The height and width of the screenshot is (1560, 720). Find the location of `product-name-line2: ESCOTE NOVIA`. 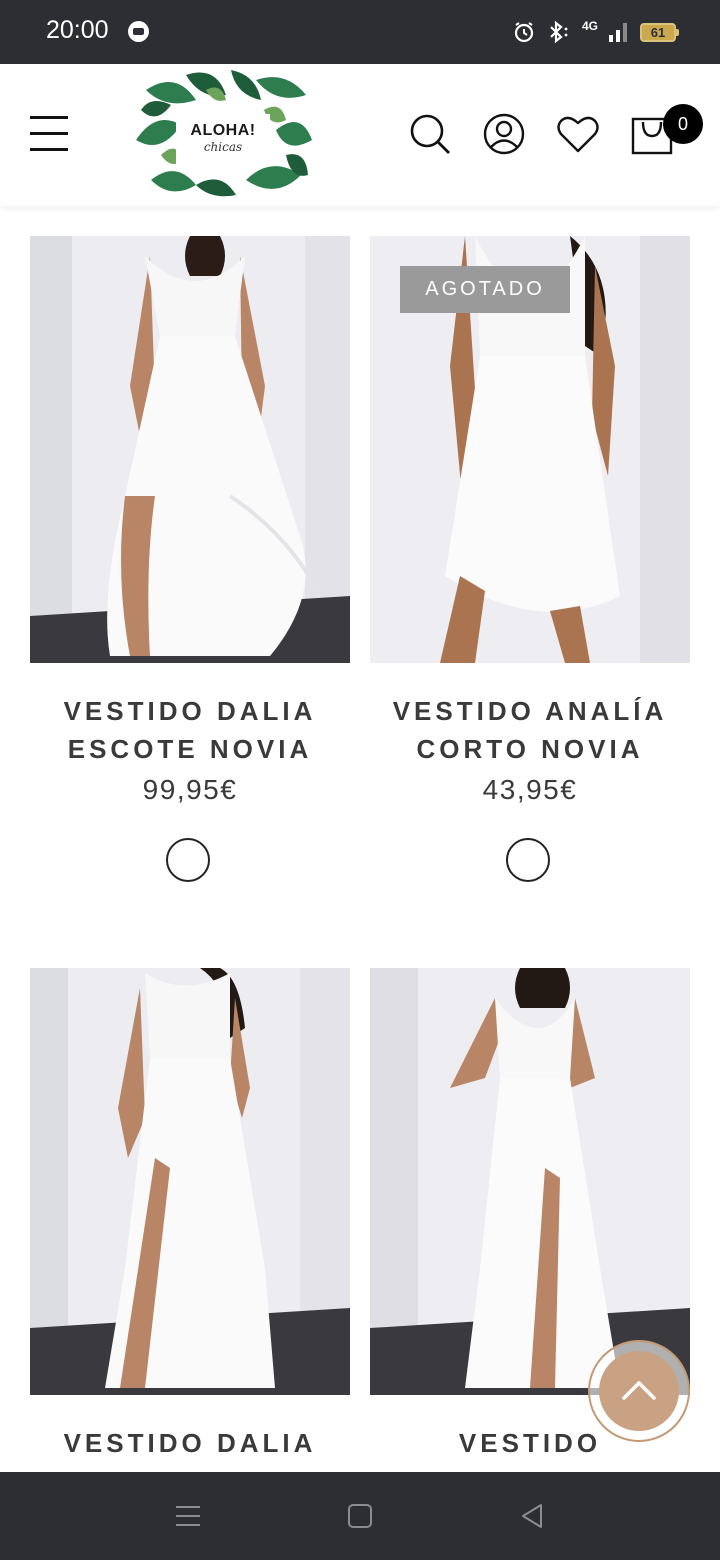

product-name-line2: ESCOTE NOVIA is located at coordinates (190, 749).